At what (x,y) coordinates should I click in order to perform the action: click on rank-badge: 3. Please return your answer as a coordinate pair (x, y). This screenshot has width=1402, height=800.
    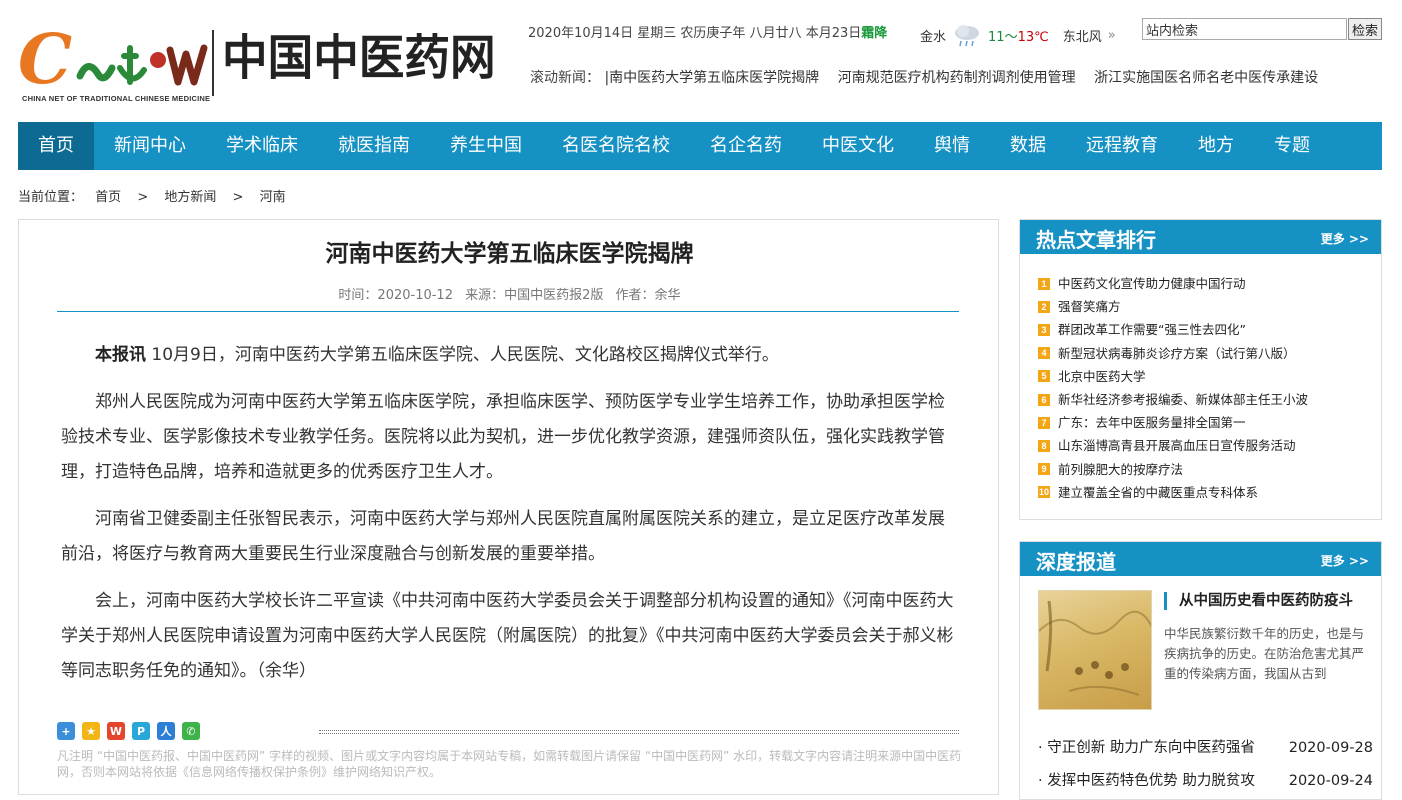
    Looking at the image, I should click on (1044, 329).